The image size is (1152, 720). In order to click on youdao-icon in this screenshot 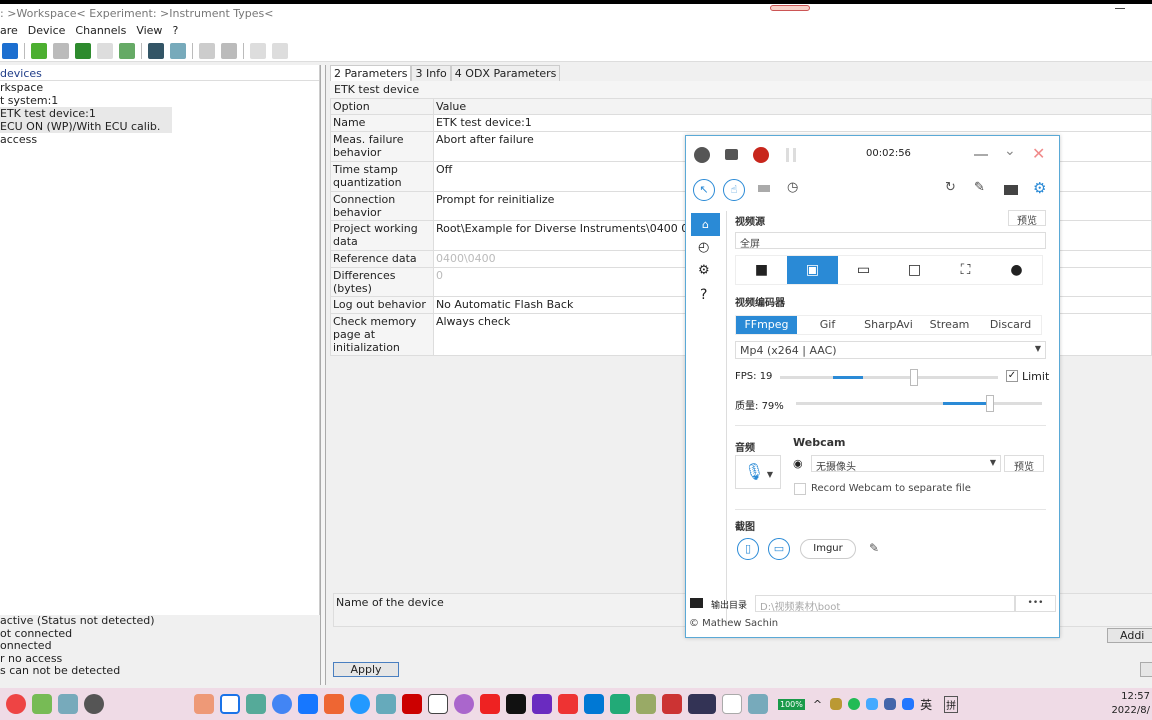, I will do `click(490, 704)`.